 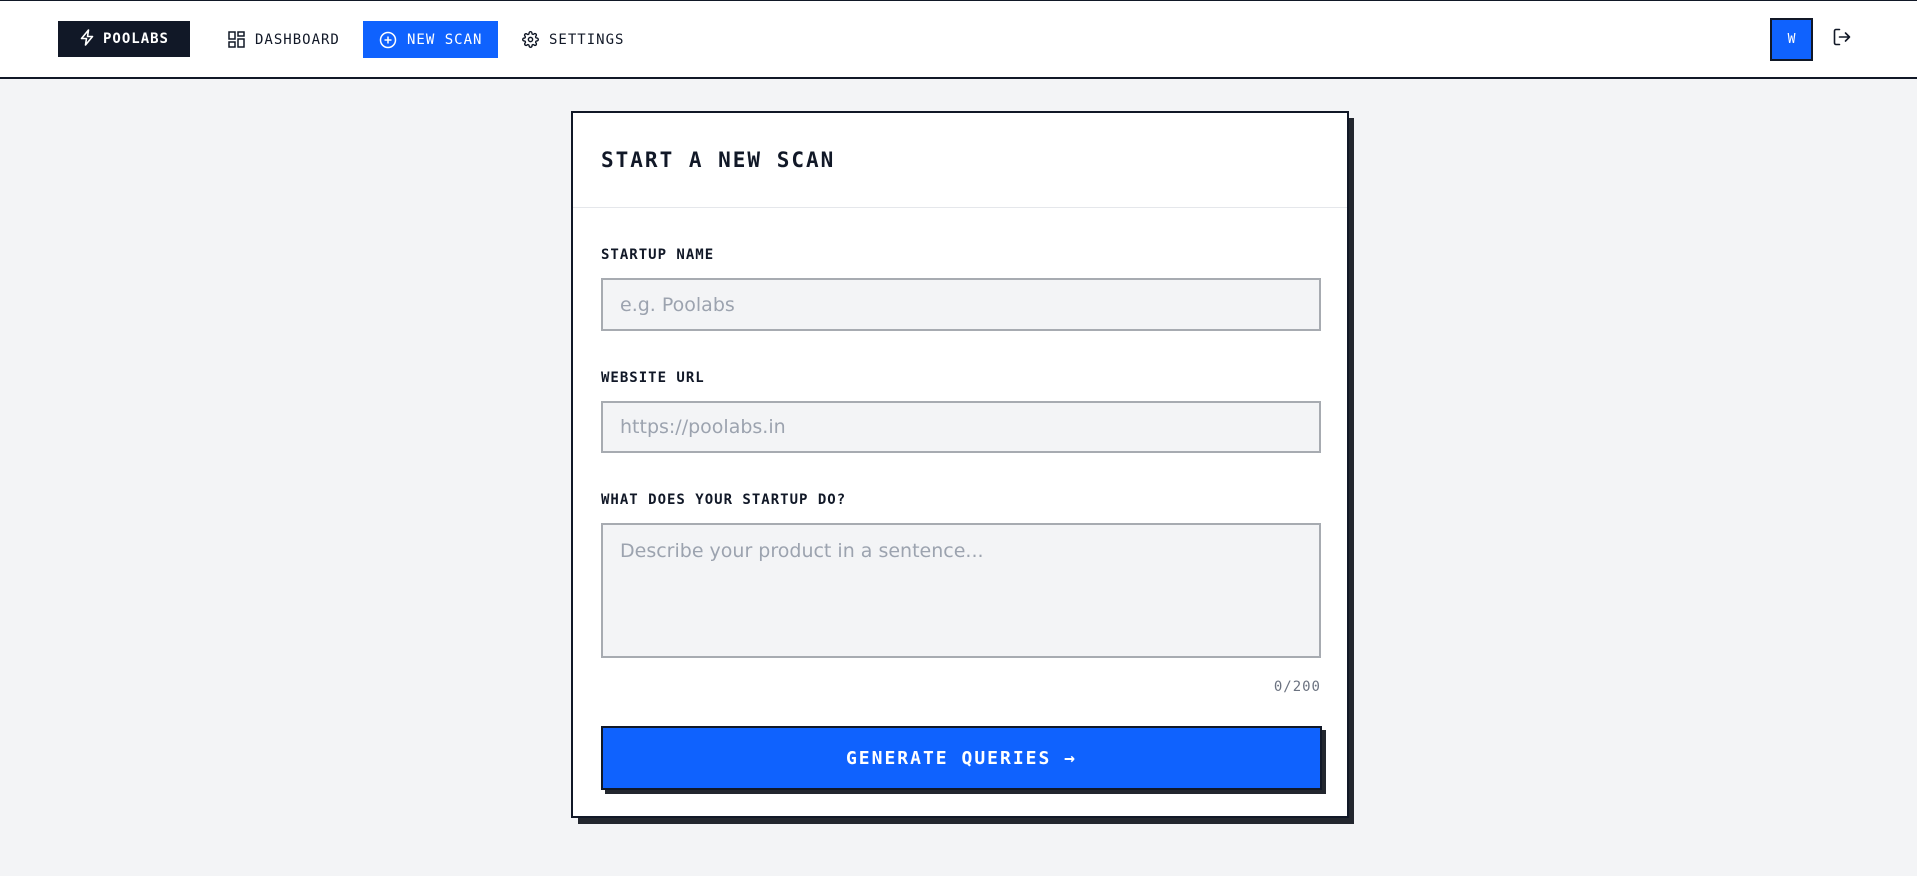 I want to click on page-title: START A NEW SCAN, so click(x=718, y=160).